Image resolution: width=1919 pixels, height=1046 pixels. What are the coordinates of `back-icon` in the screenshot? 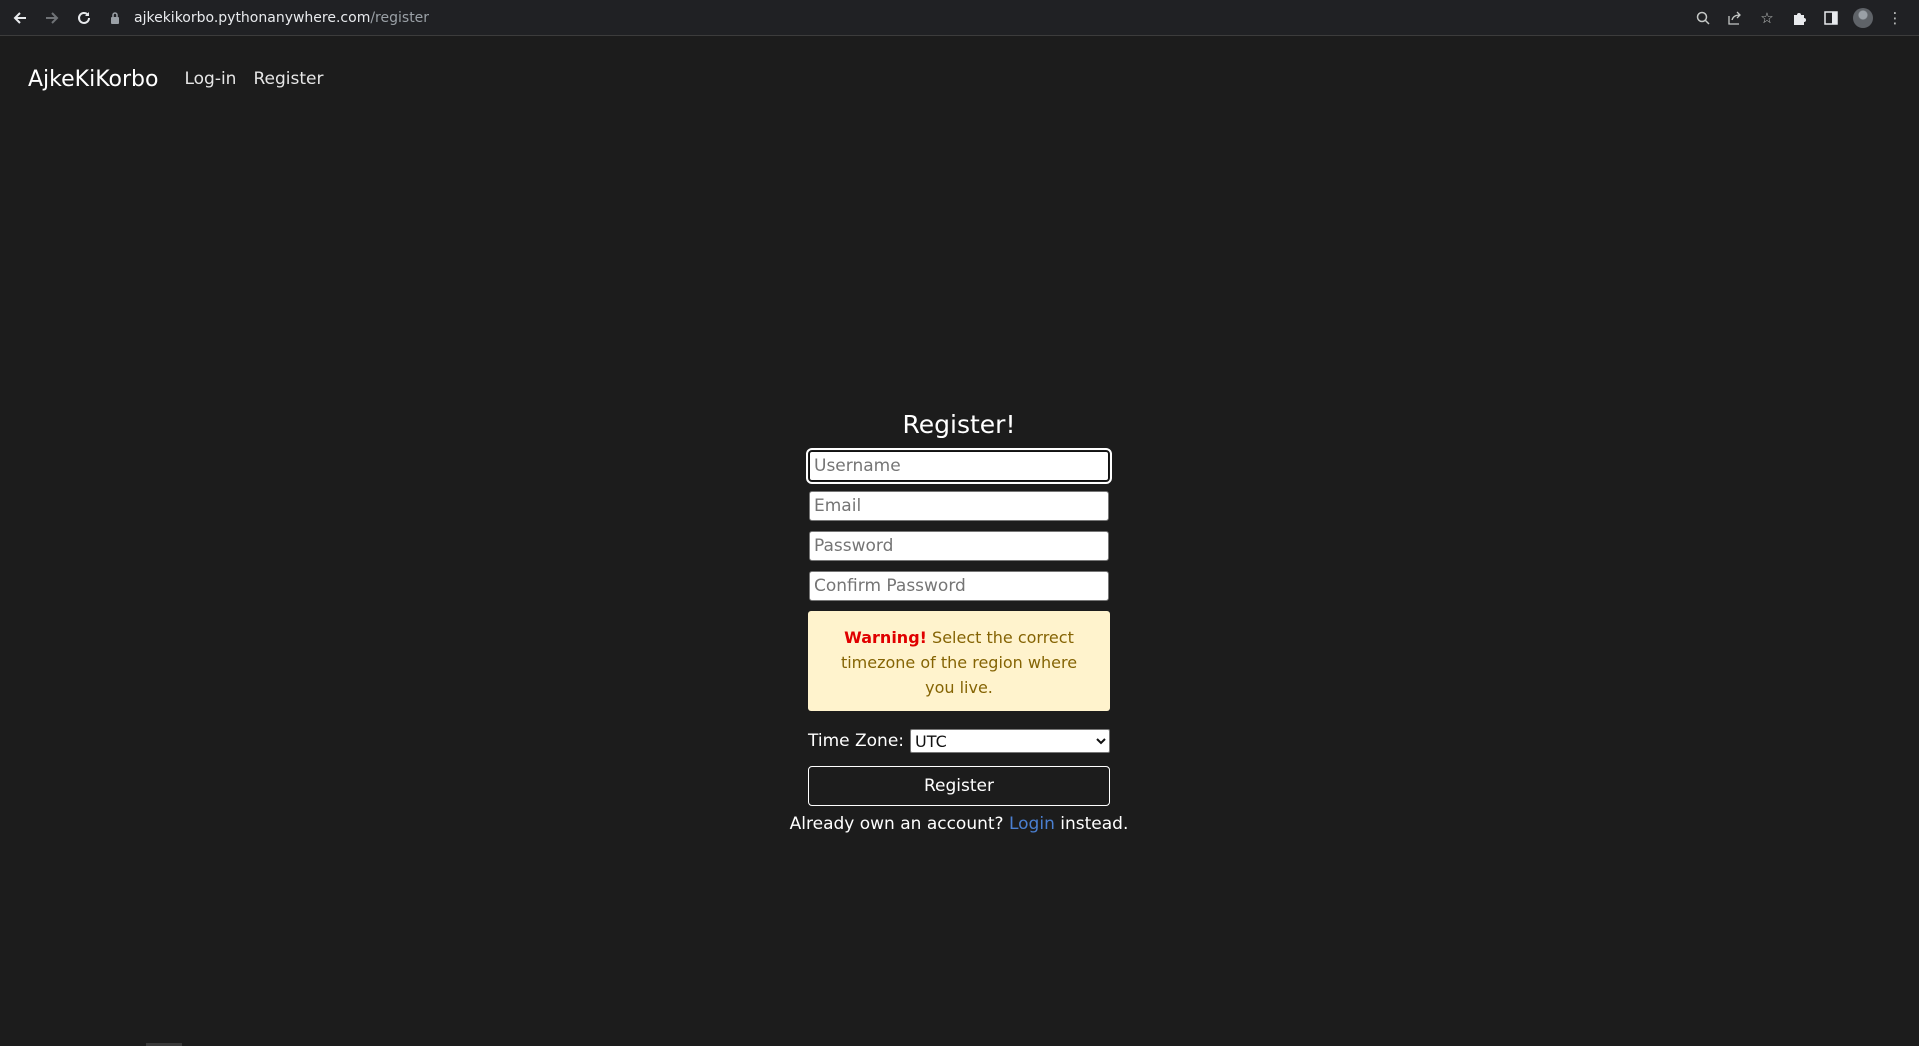 It's located at (20, 18).